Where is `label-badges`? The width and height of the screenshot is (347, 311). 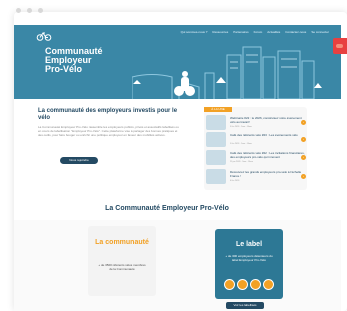
label-badges is located at coordinates (249, 284).